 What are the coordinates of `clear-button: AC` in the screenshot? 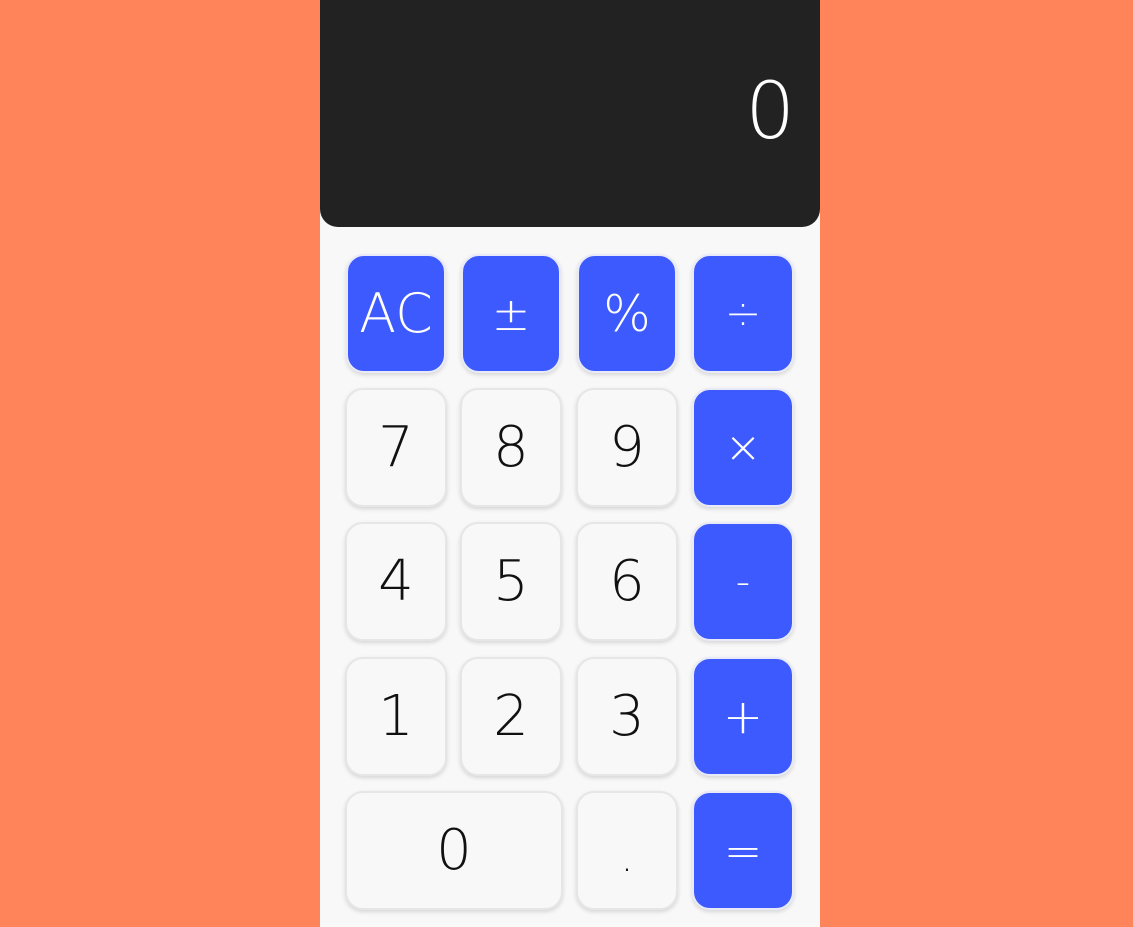 It's located at (396, 313).